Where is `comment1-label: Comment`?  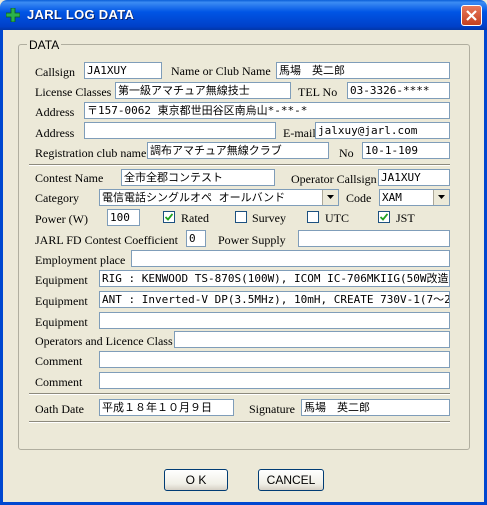
comment1-label: Comment is located at coordinates (59, 361).